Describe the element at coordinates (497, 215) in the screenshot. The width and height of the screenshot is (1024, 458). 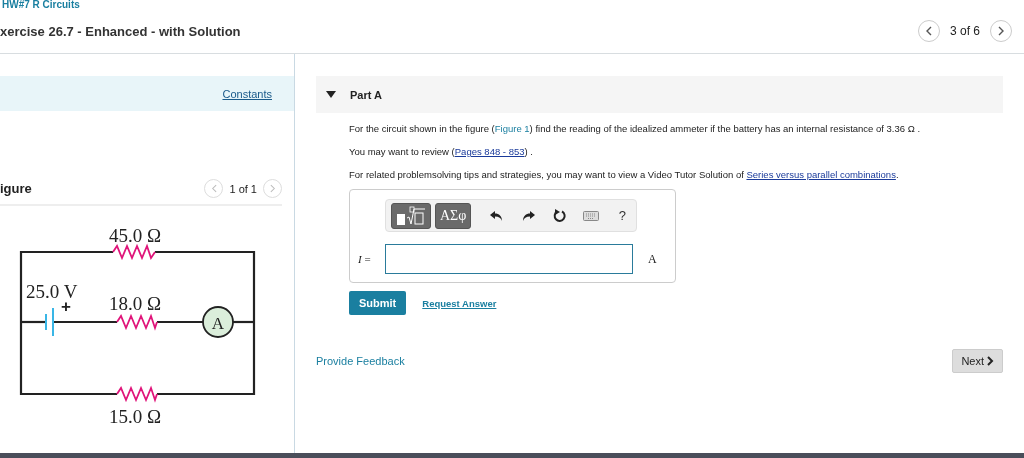
I see `undo-icon` at that location.